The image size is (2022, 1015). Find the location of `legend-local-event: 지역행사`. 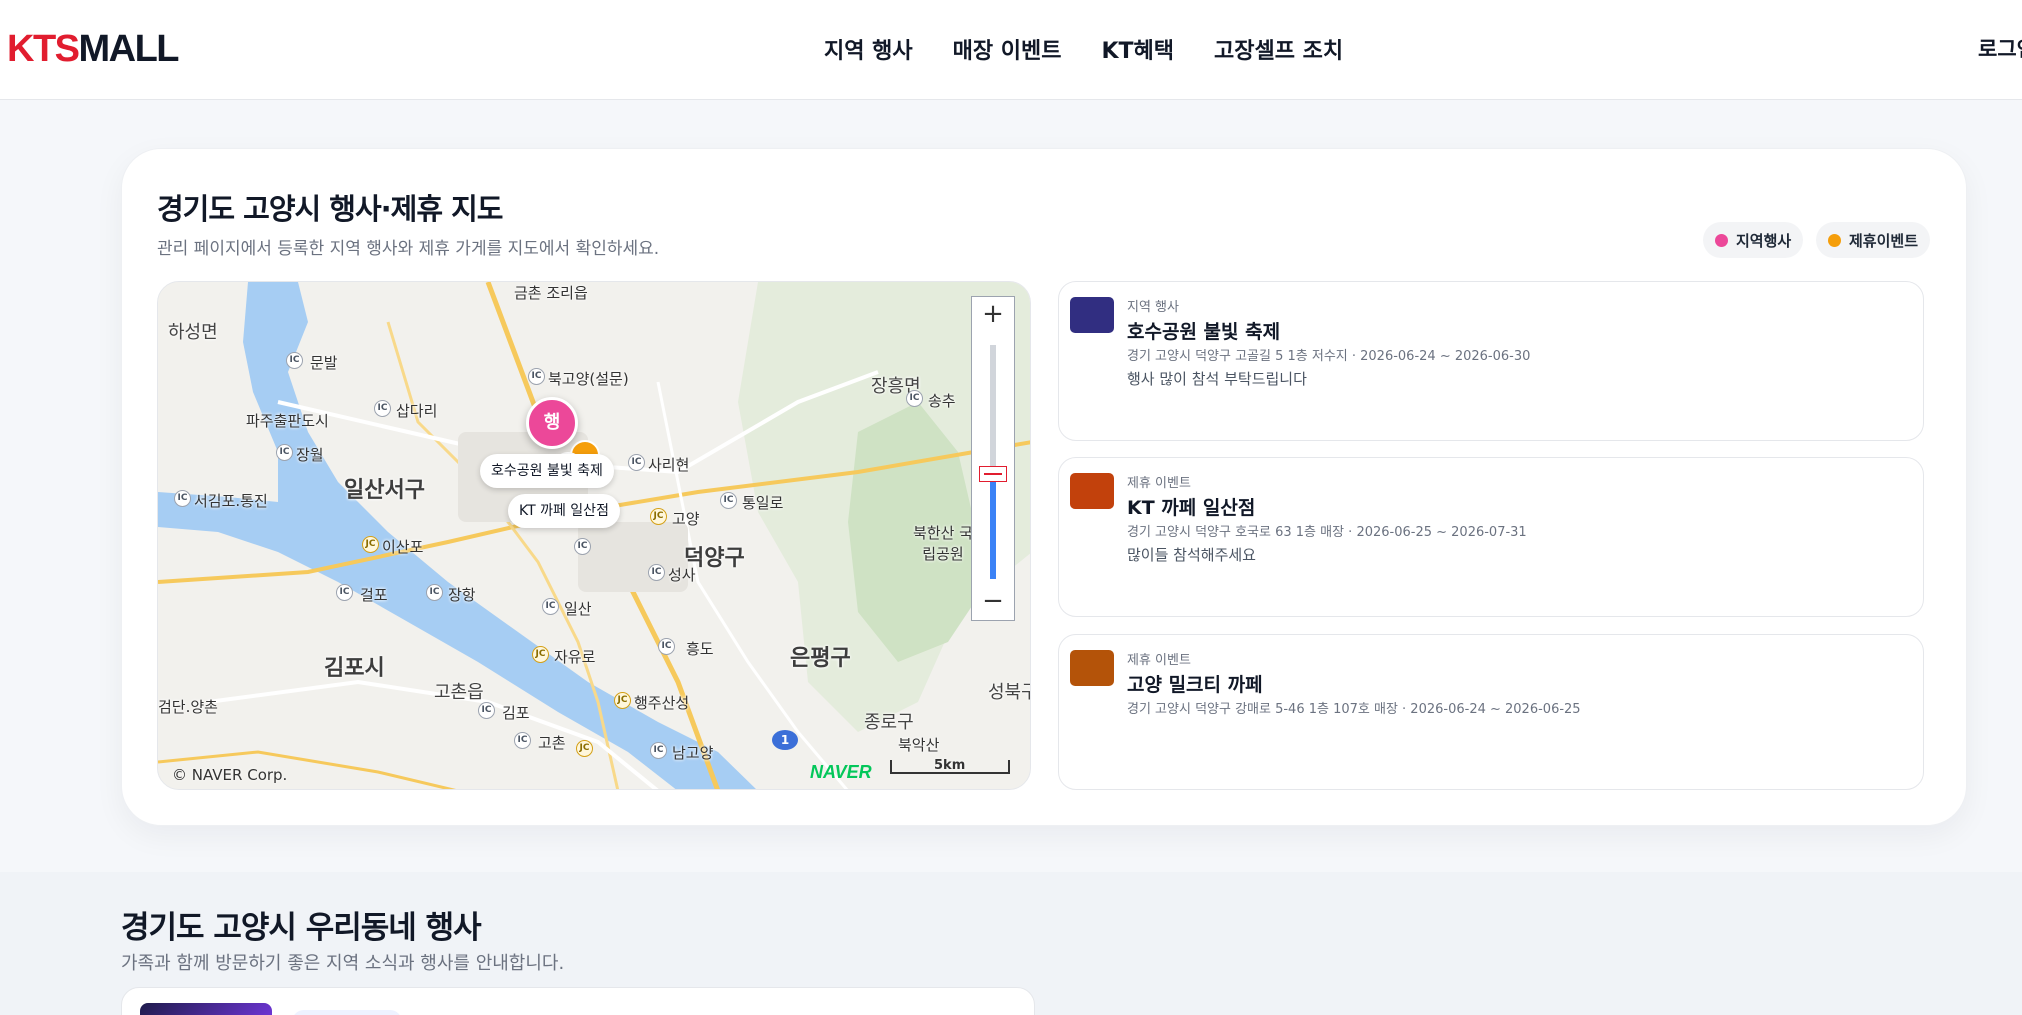

legend-local-event: 지역행사 is located at coordinates (1753, 240).